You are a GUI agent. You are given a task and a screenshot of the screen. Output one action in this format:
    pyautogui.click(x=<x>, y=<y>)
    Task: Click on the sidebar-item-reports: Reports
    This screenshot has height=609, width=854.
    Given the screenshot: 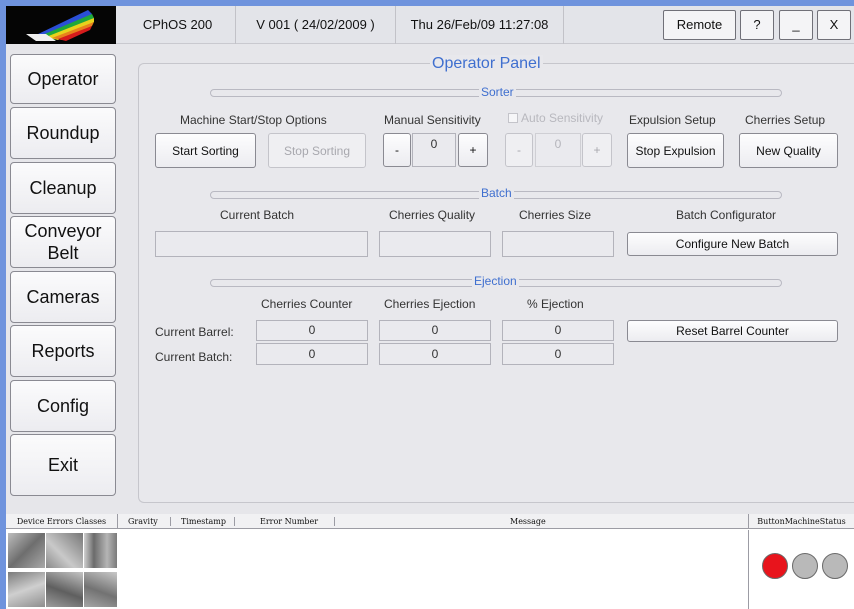 What is the action you would take?
    pyautogui.click(x=63, y=351)
    